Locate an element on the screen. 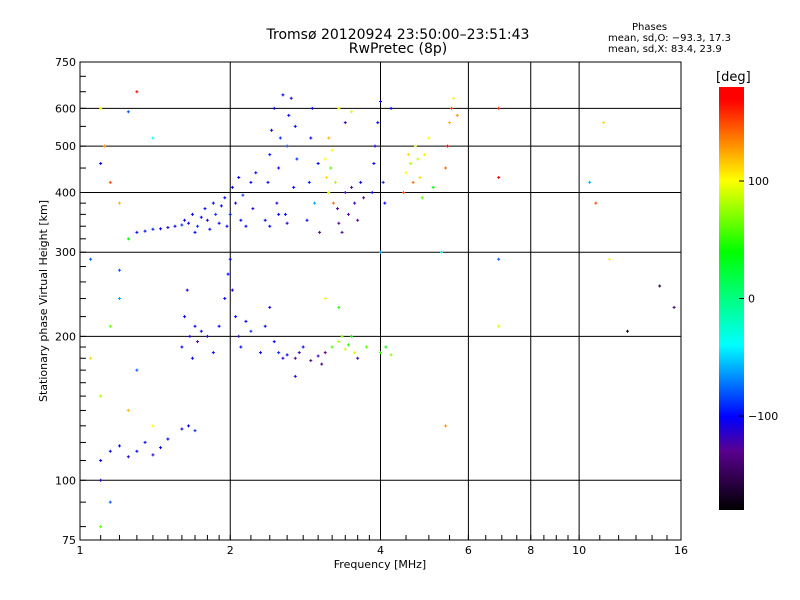  y-tick-label: 500 is located at coordinates (65, 146).